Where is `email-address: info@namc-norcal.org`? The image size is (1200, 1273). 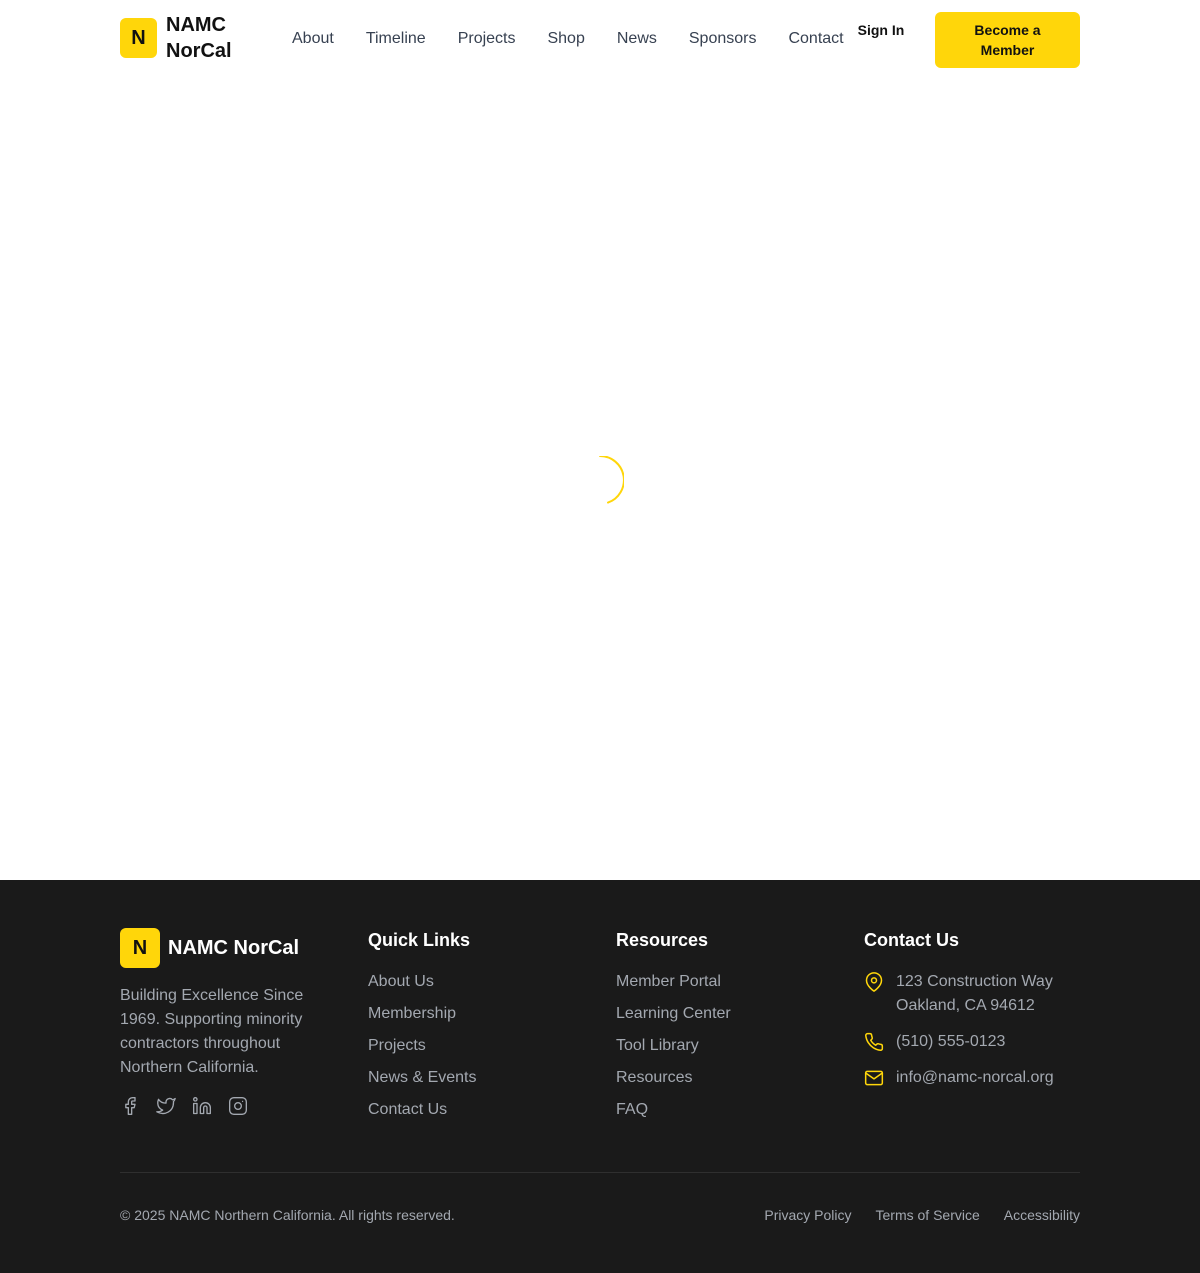 email-address: info@namc-norcal.org is located at coordinates (975, 1077).